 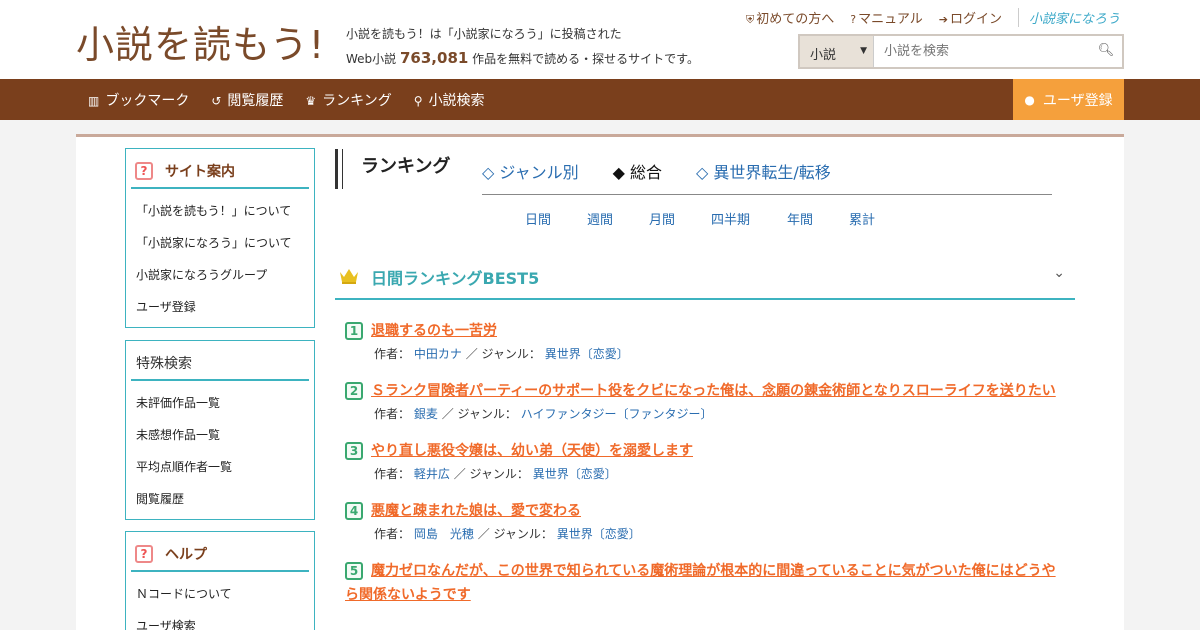 What do you see at coordinates (585, 59) in the screenshot?
I see `tagline-suffix: 作品を無料で読める・探せるサイトです。` at bounding box center [585, 59].